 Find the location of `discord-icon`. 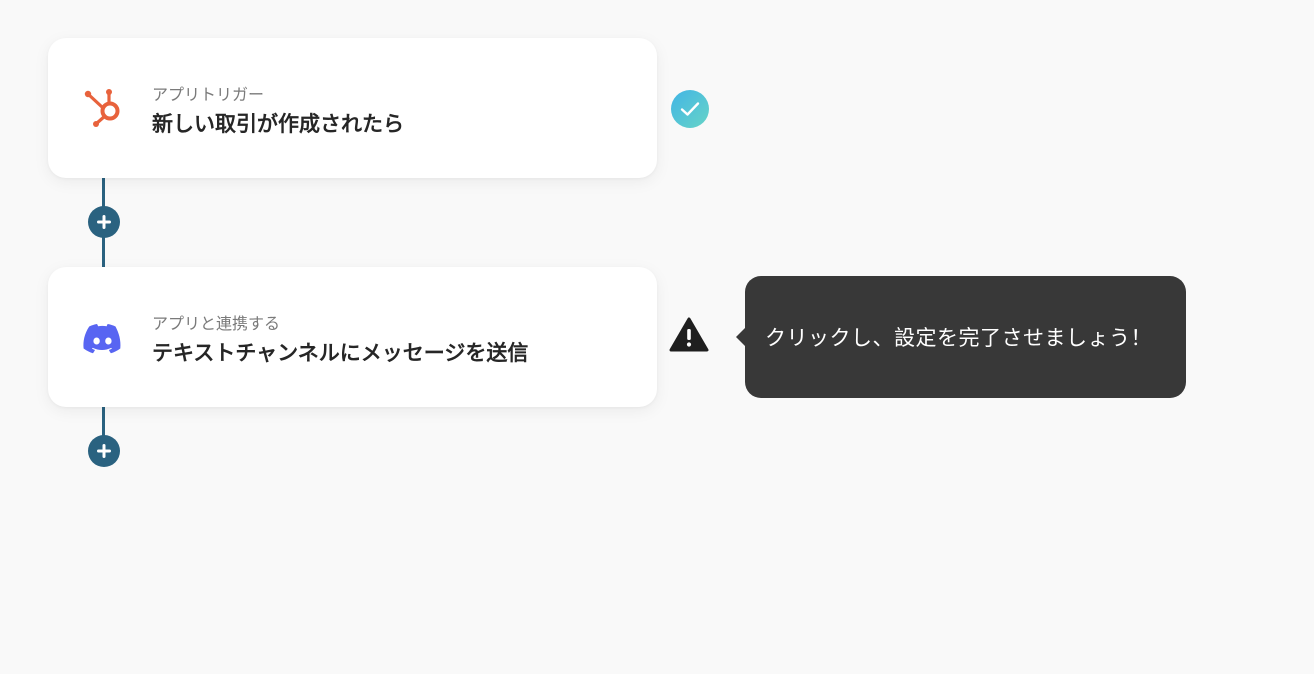

discord-icon is located at coordinates (103, 337).